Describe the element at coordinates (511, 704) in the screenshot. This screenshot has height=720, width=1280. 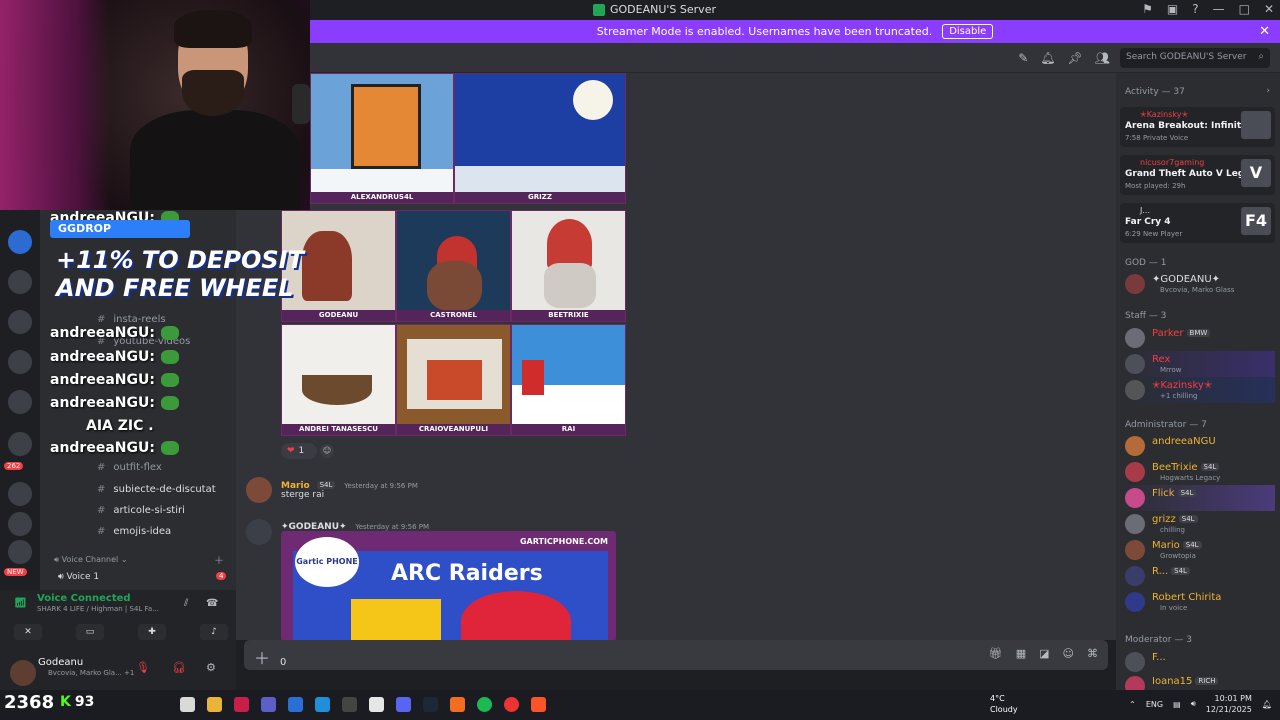
I see `obs-icon` at that location.